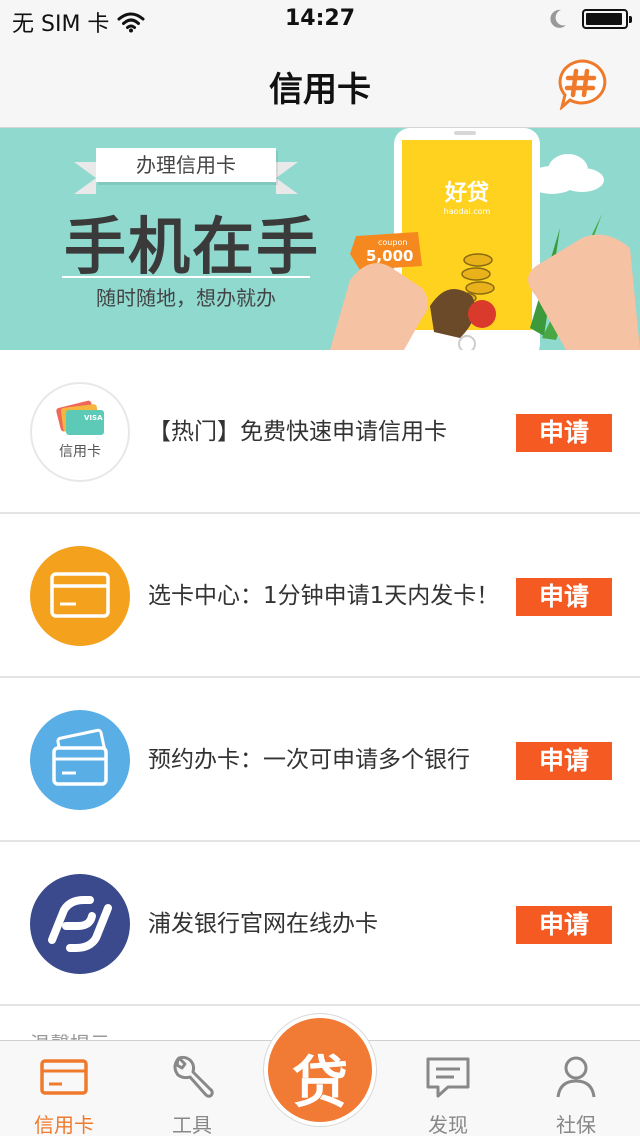 This screenshot has height=1136, width=640. I want to click on svg-text: coupon, so click(392, 242).